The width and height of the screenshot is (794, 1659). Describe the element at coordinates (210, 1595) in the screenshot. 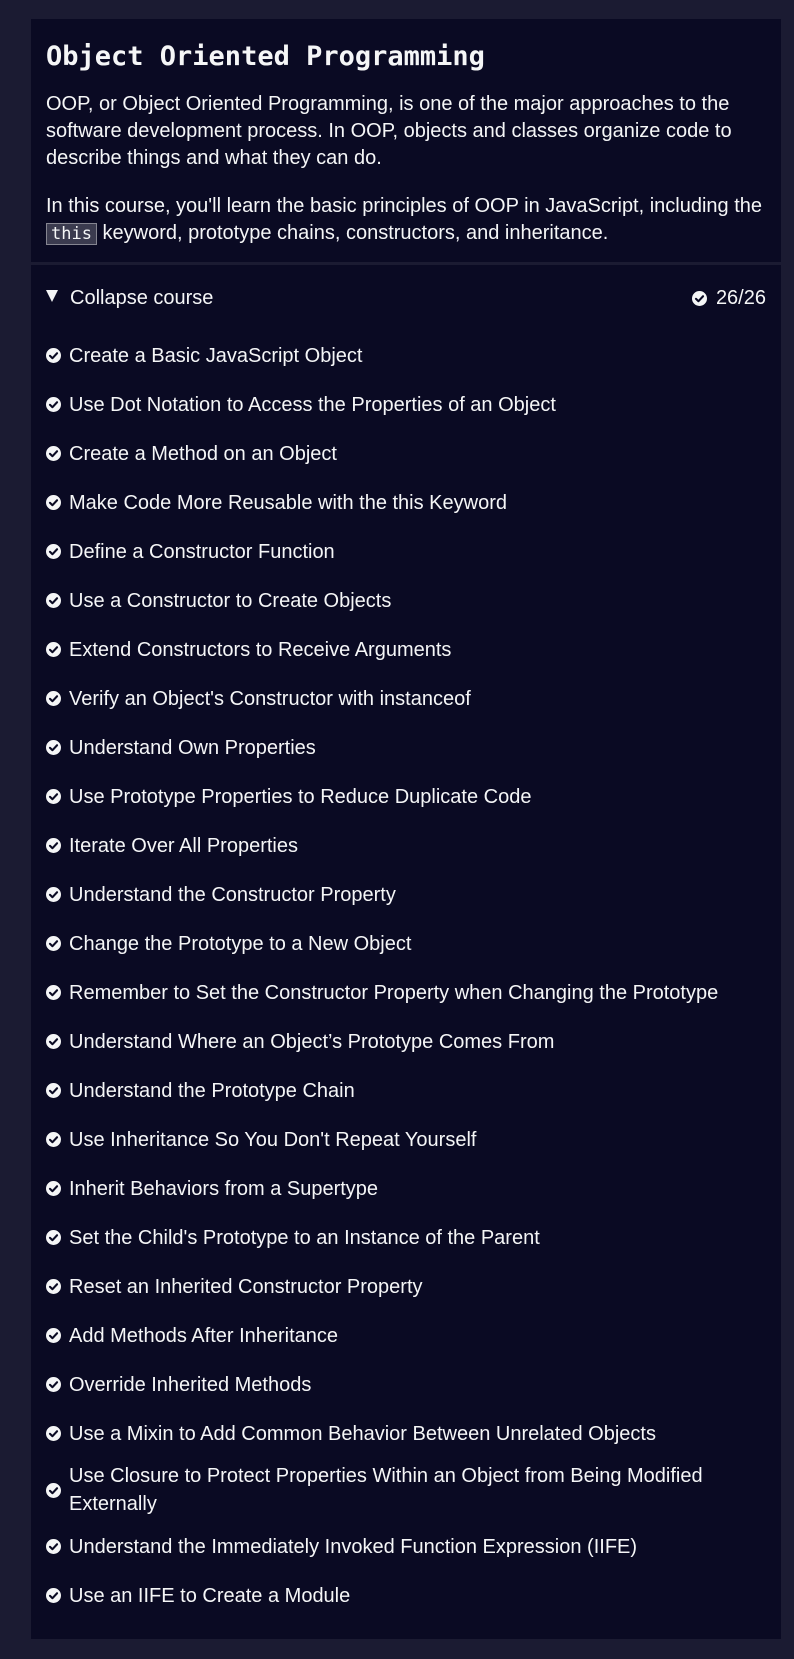

I see `lesson-title: Use an IIFE to Create a Module` at that location.